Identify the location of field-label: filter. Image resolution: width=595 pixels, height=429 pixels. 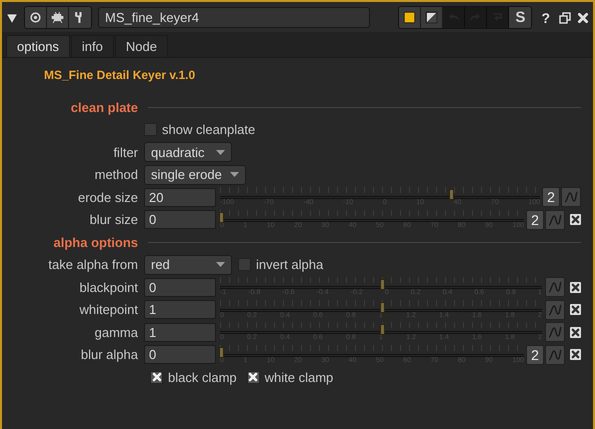
(125, 152).